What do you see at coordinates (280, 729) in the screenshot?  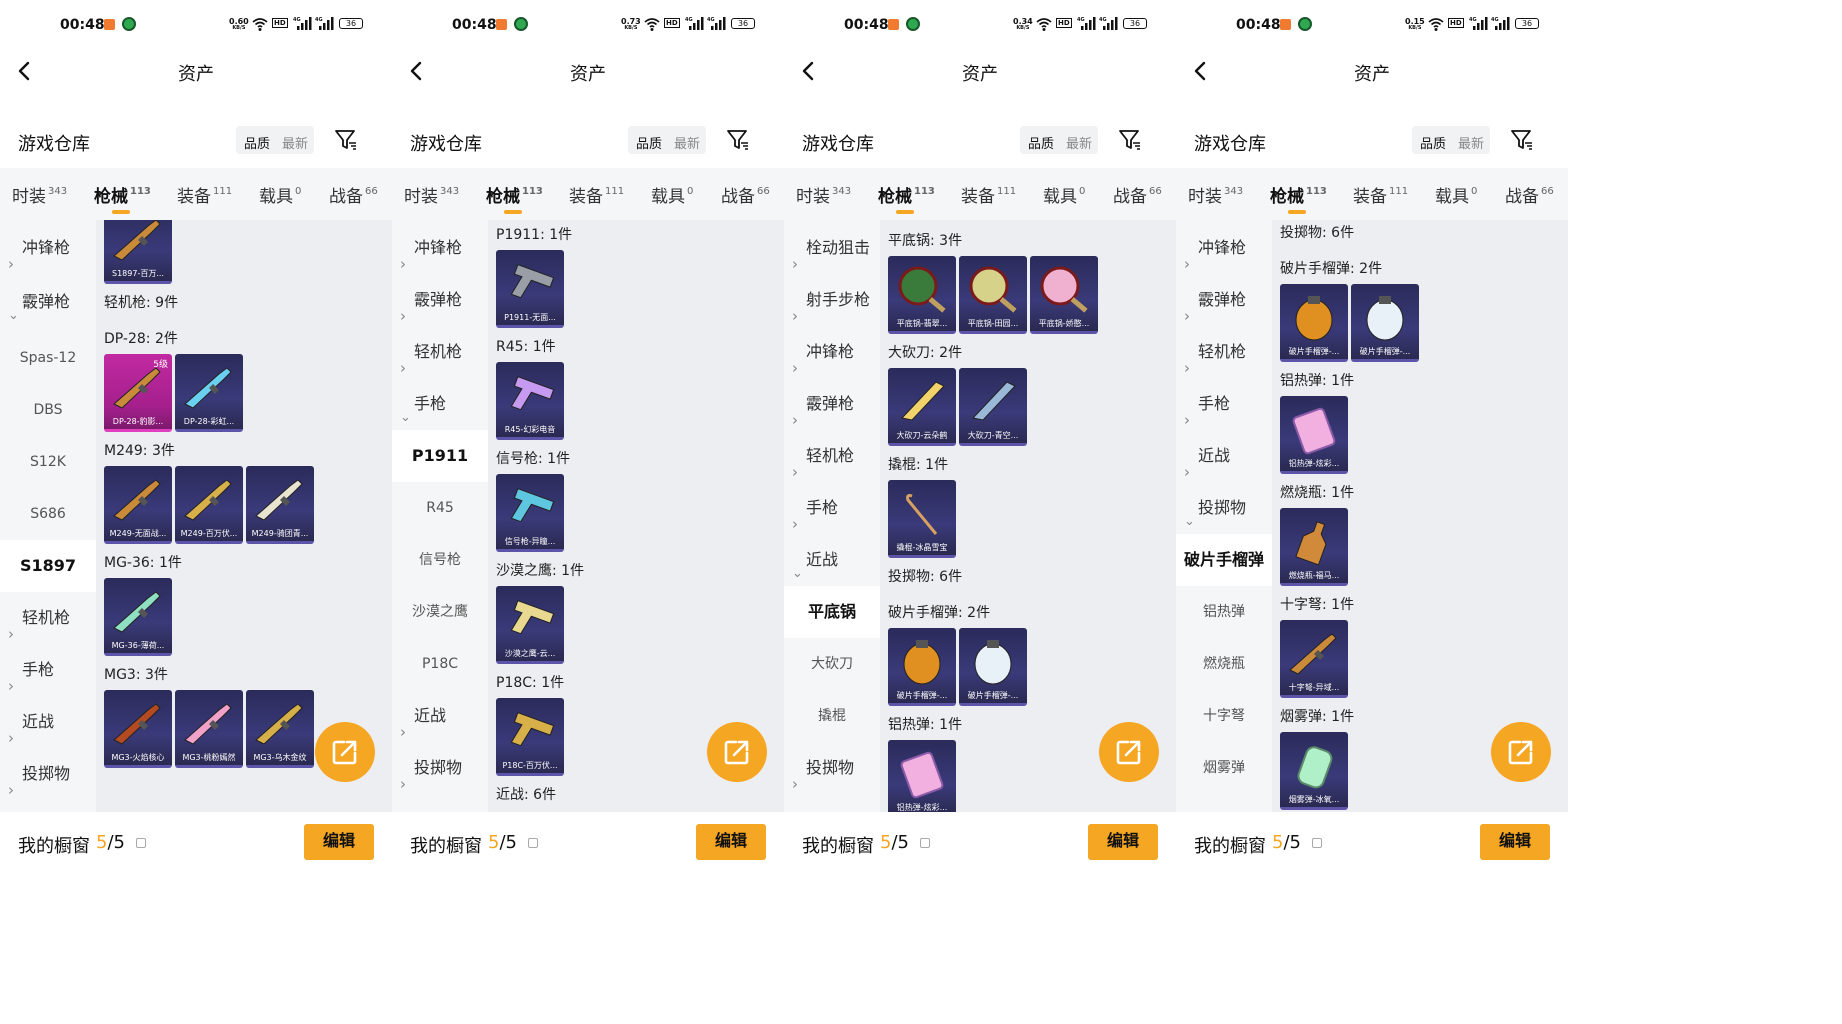 I see `item-card: MG3-乌木金纹` at bounding box center [280, 729].